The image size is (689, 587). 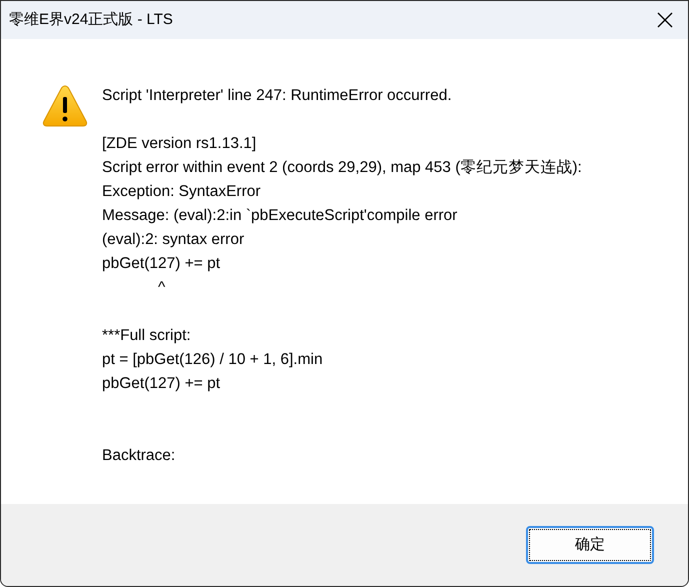 What do you see at coordinates (665, 20) in the screenshot?
I see `close-icon` at bounding box center [665, 20].